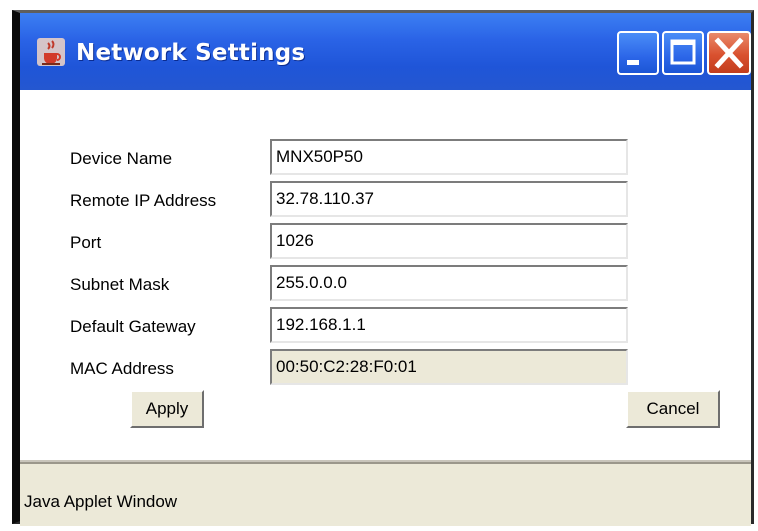 Image resolution: width=758 pixels, height=531 pixels. Describe the element at coordinates (633, 62) in the screenshot. I see `minimize-icon` at that location.